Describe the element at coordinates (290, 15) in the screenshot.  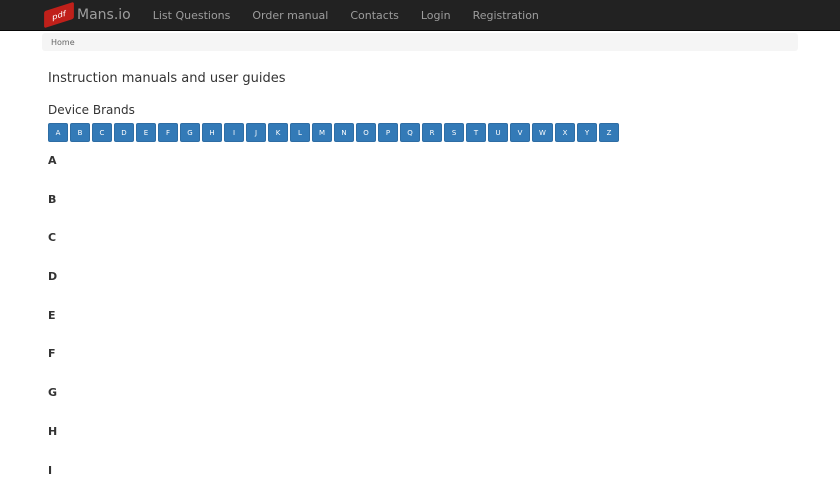
I see `nav-link-order-manual: Order manual` at that location.